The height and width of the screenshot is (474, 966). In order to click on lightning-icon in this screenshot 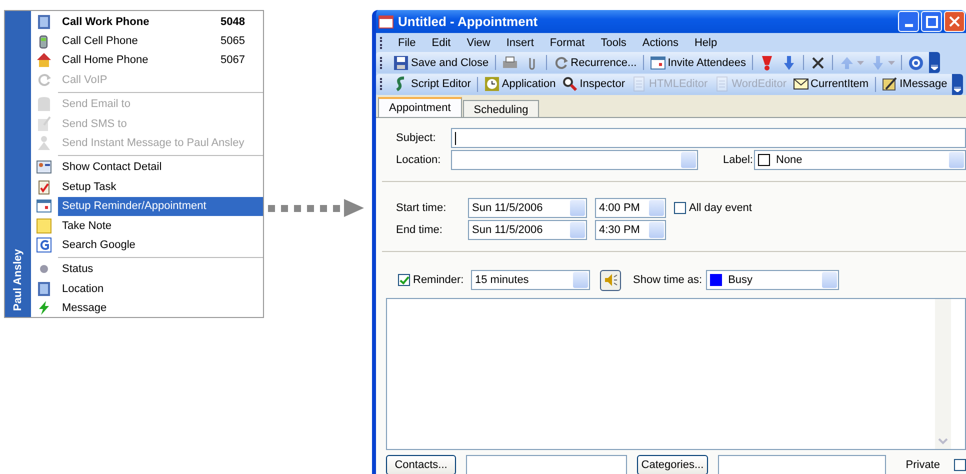, I will do `click(44, 308)`.